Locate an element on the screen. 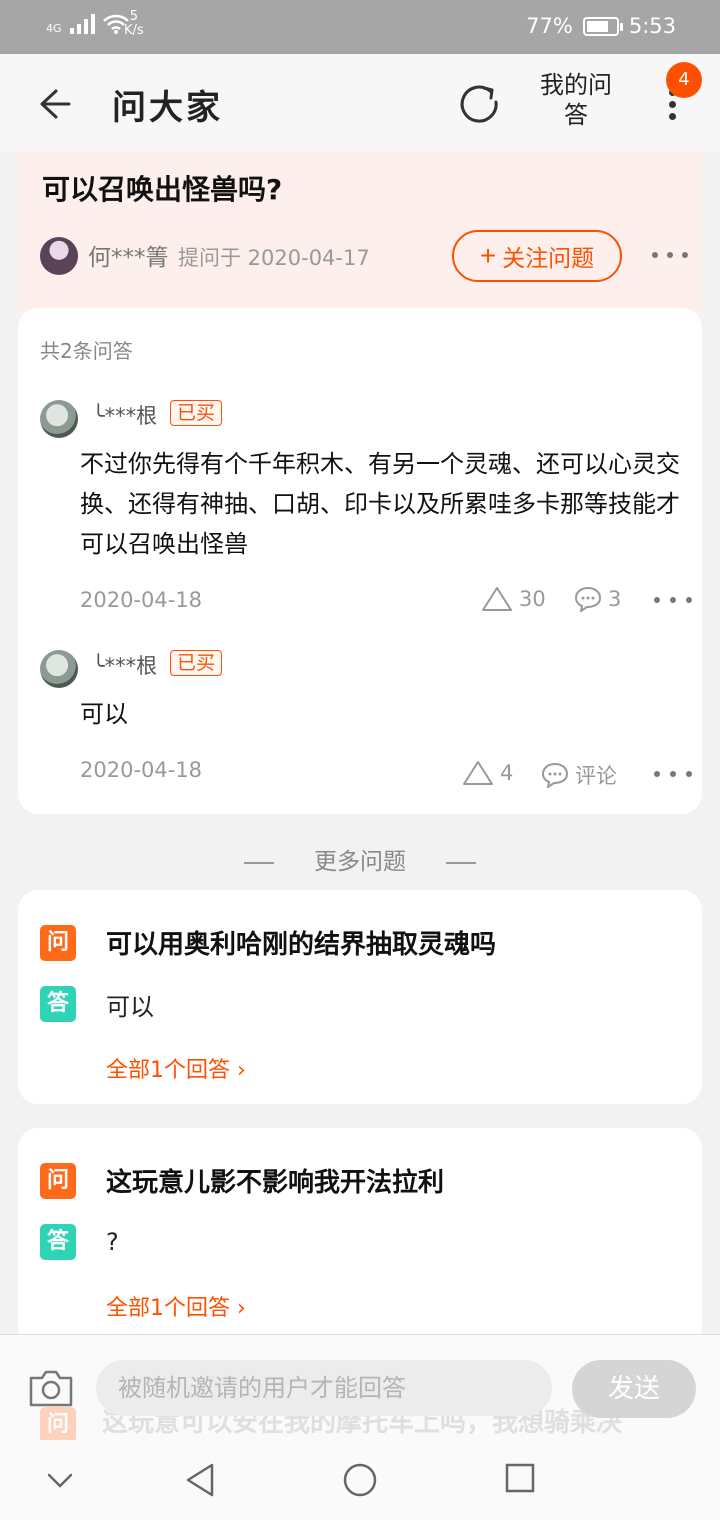 The width and height of the screenshot is (720, 1520). like-button: 30 is located at coordinates (513, 599).